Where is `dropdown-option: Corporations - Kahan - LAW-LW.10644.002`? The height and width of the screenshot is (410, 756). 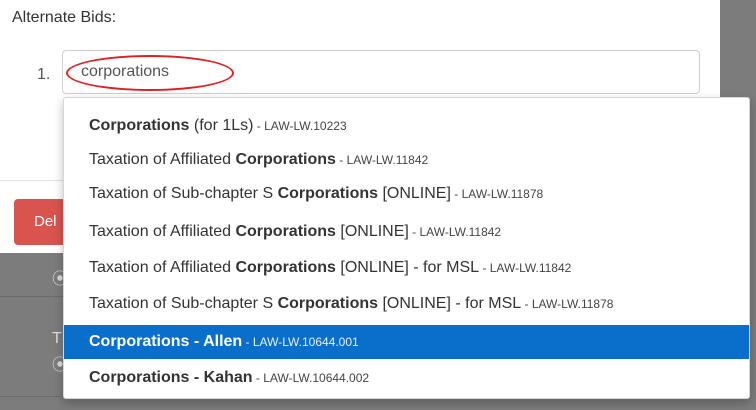
dropdown-option: Corporations - Kahan - LAW-LW.10644.002 is located at coordinates (406, 378).